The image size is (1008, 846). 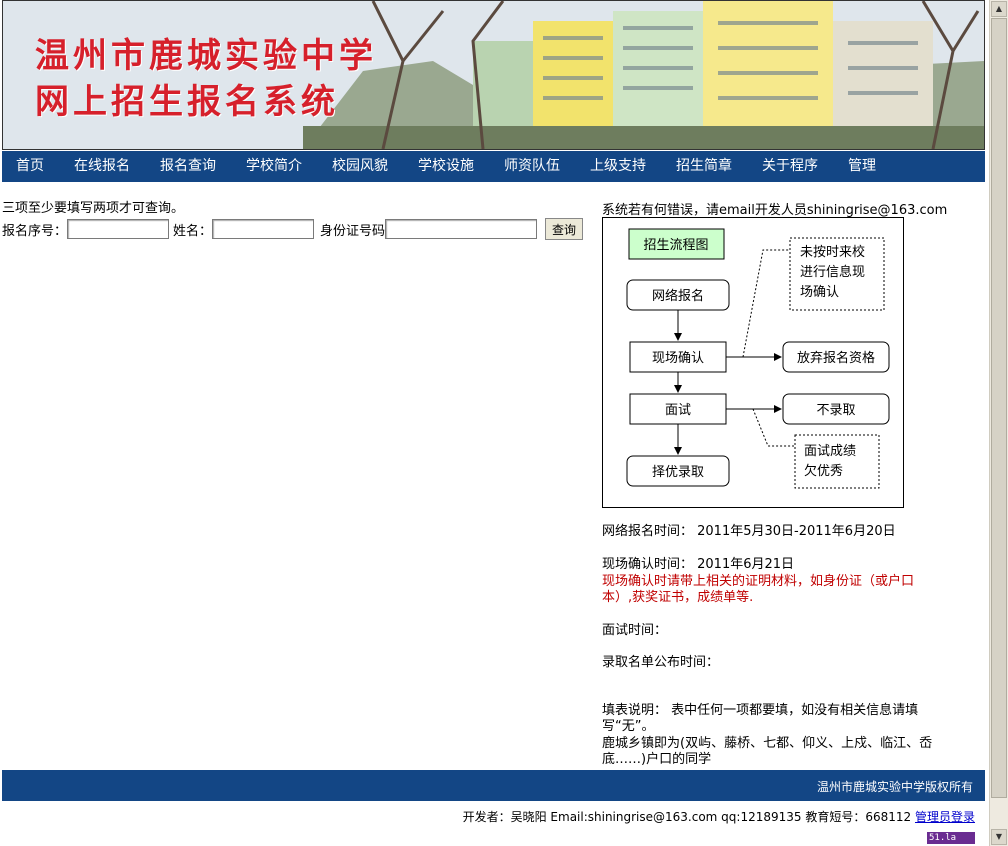 I want to click on branch-giveup-label: 放弃报名资格, so click(x=836, y=358).